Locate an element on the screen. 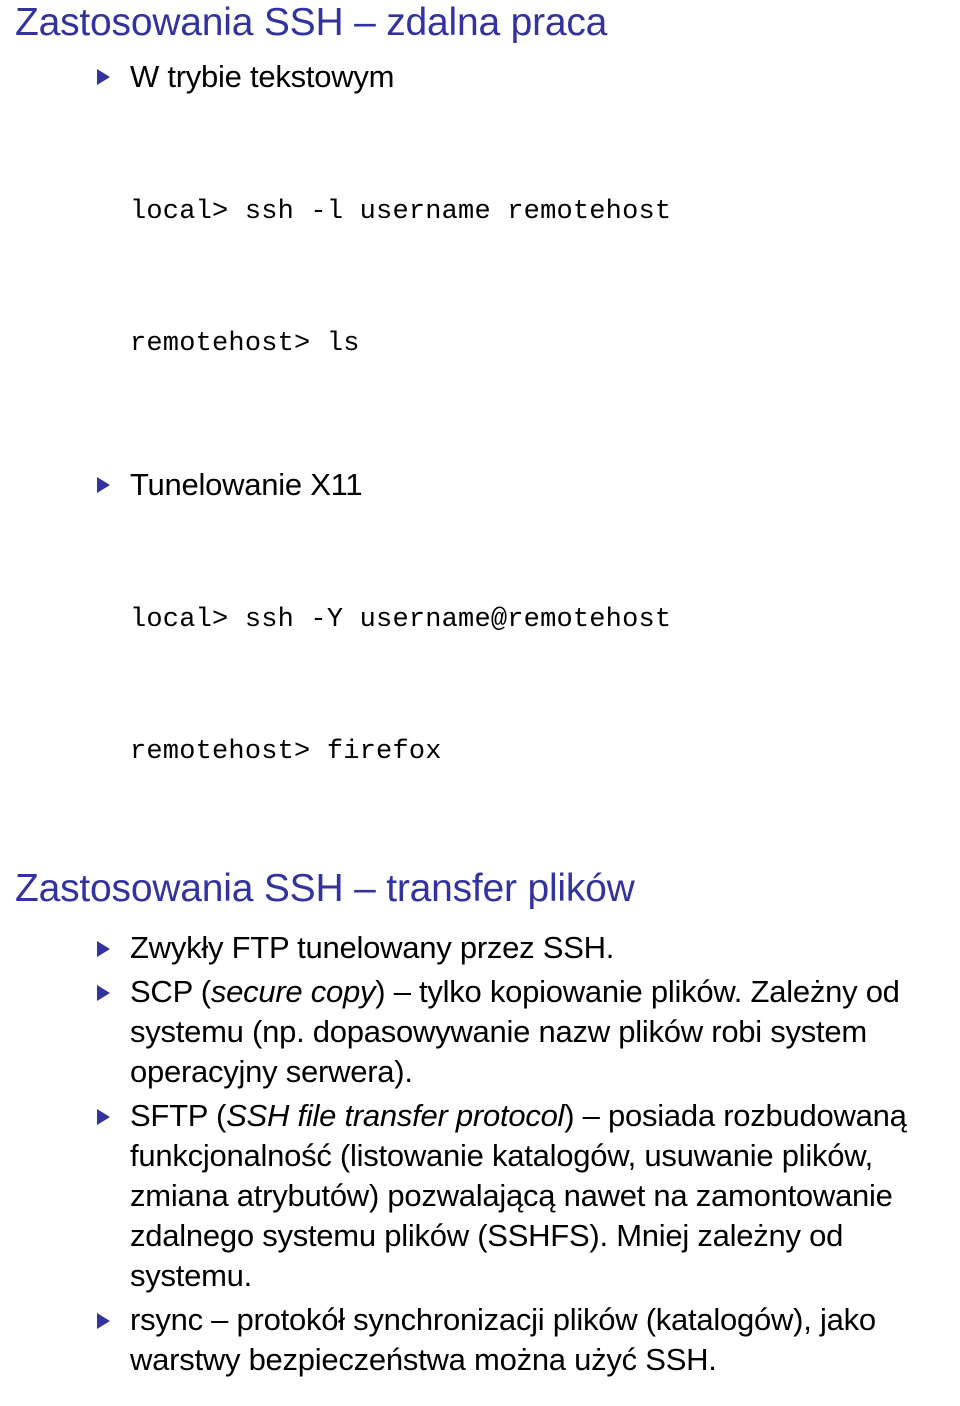  list-item-text-emphasis: secure copy is located at coordinates (293, 991).